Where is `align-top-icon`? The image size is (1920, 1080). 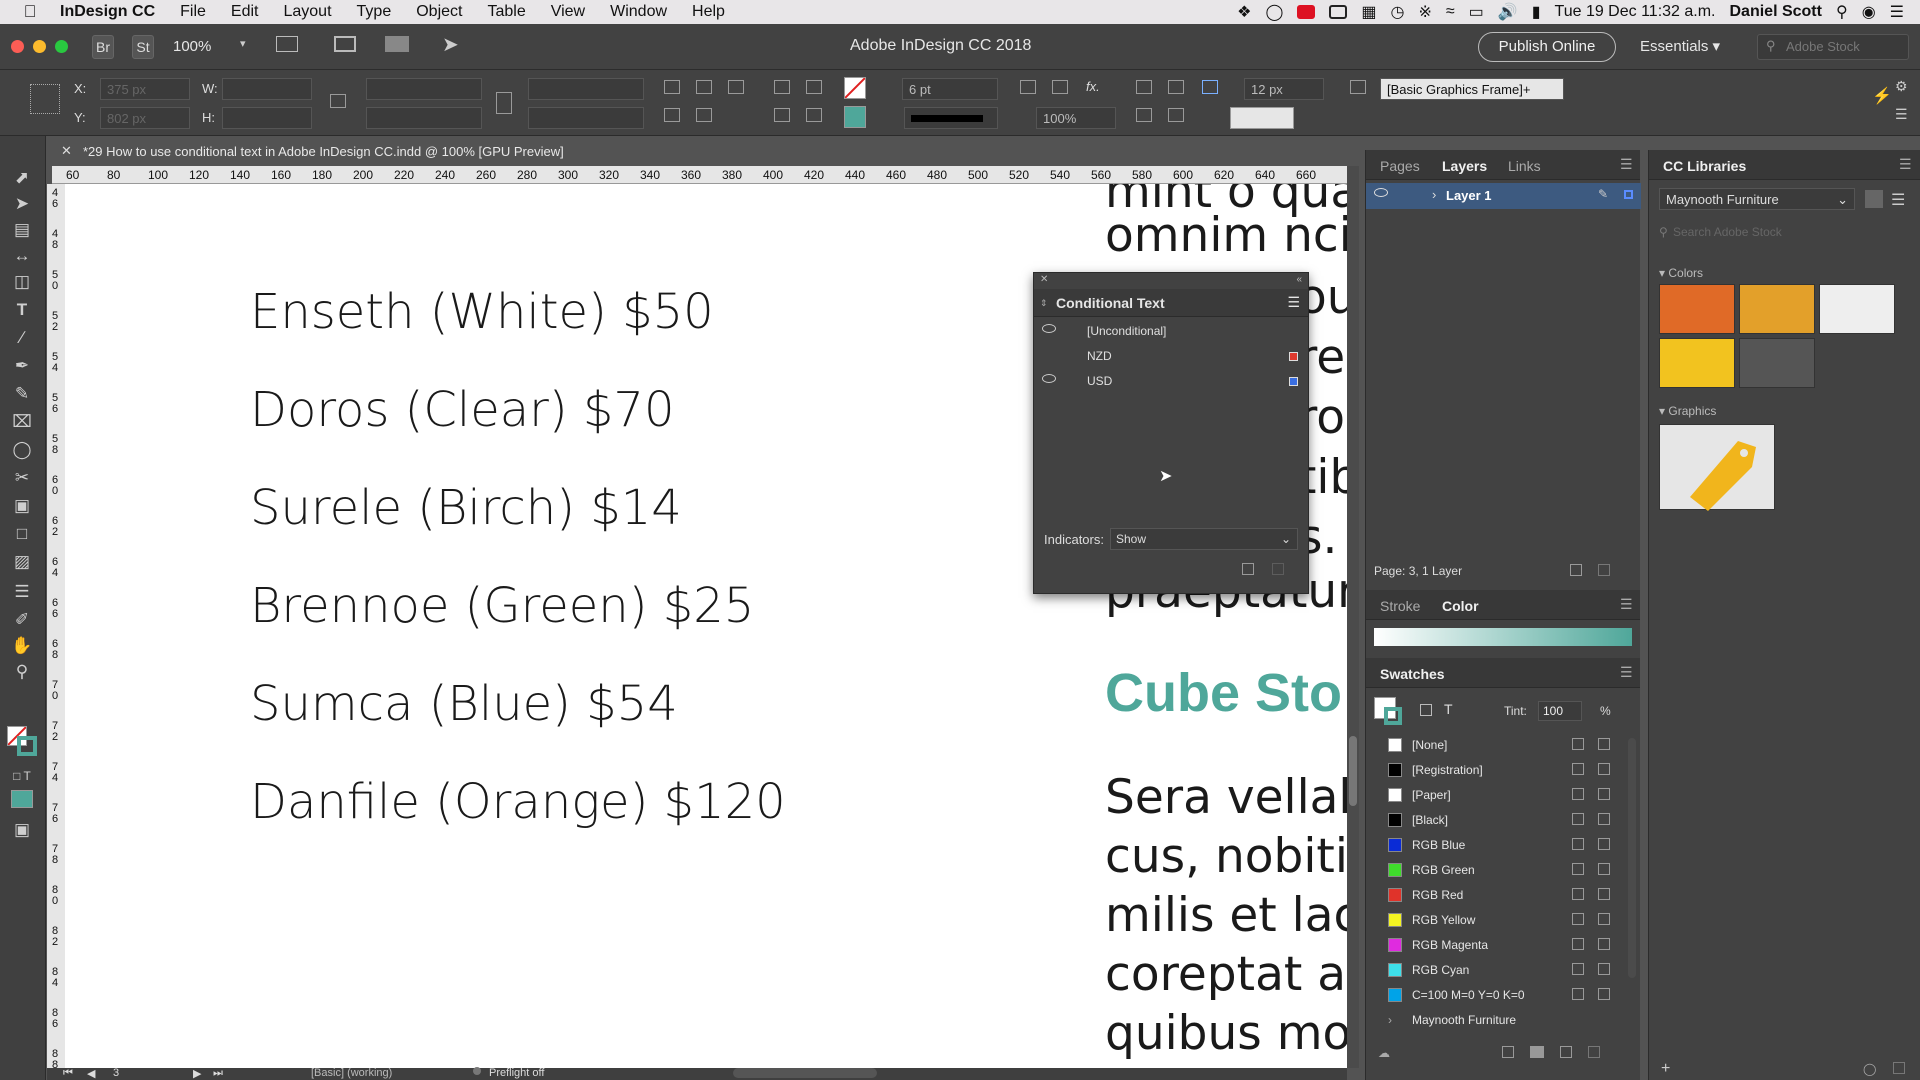 align-top-icon is located at coordinates (1144, 115).